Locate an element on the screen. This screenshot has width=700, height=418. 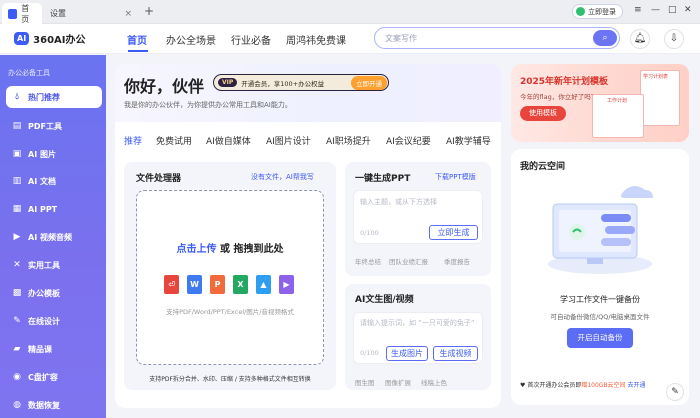
ppt-tag: 季度报告 is located at coordinates (457, 261).